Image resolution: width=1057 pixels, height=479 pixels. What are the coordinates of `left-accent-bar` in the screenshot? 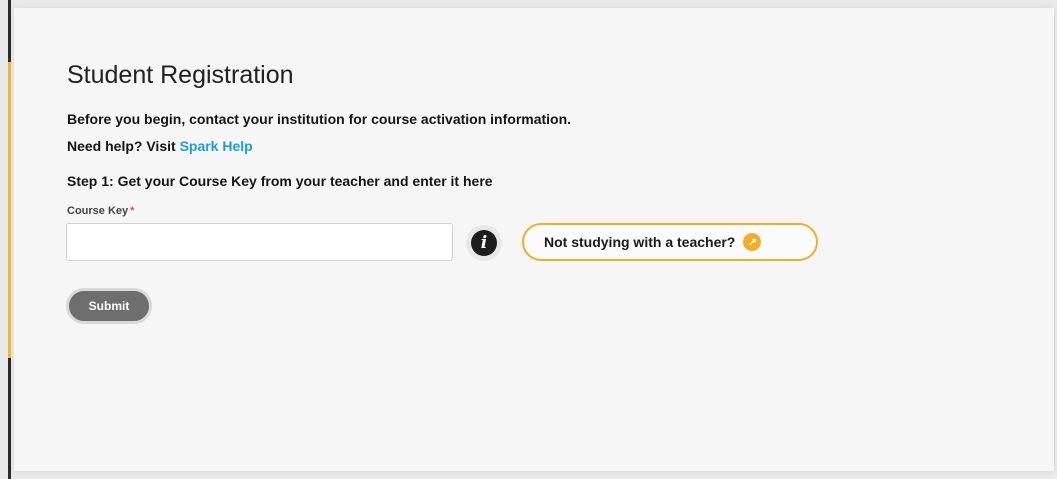 It's located at (9, 210).